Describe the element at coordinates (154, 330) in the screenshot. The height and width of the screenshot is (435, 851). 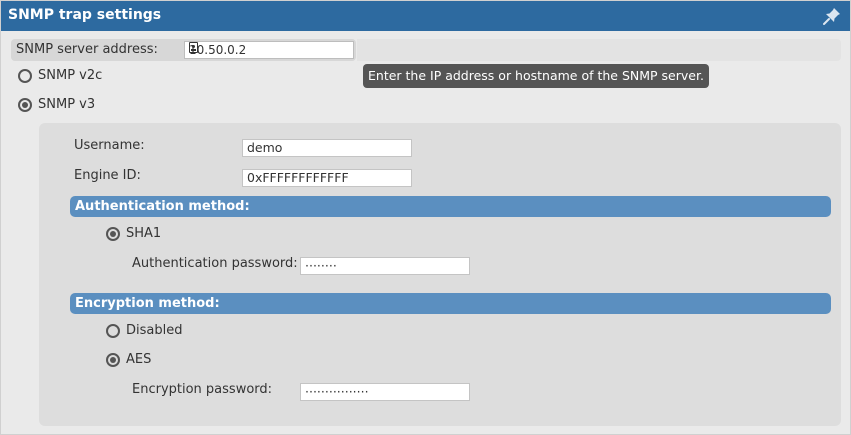
I see `radio-encryption-disabled-label: Disabled` at that location.